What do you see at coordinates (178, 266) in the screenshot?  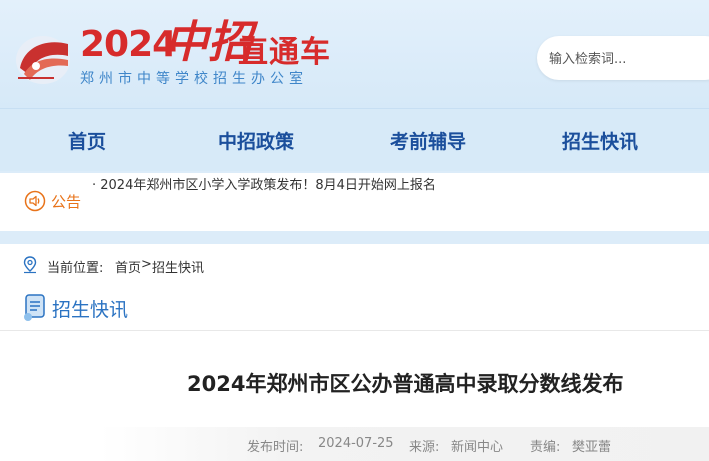 I see `breadcrumb-category-link: 招生快讯` at bounding box center [178, 266].